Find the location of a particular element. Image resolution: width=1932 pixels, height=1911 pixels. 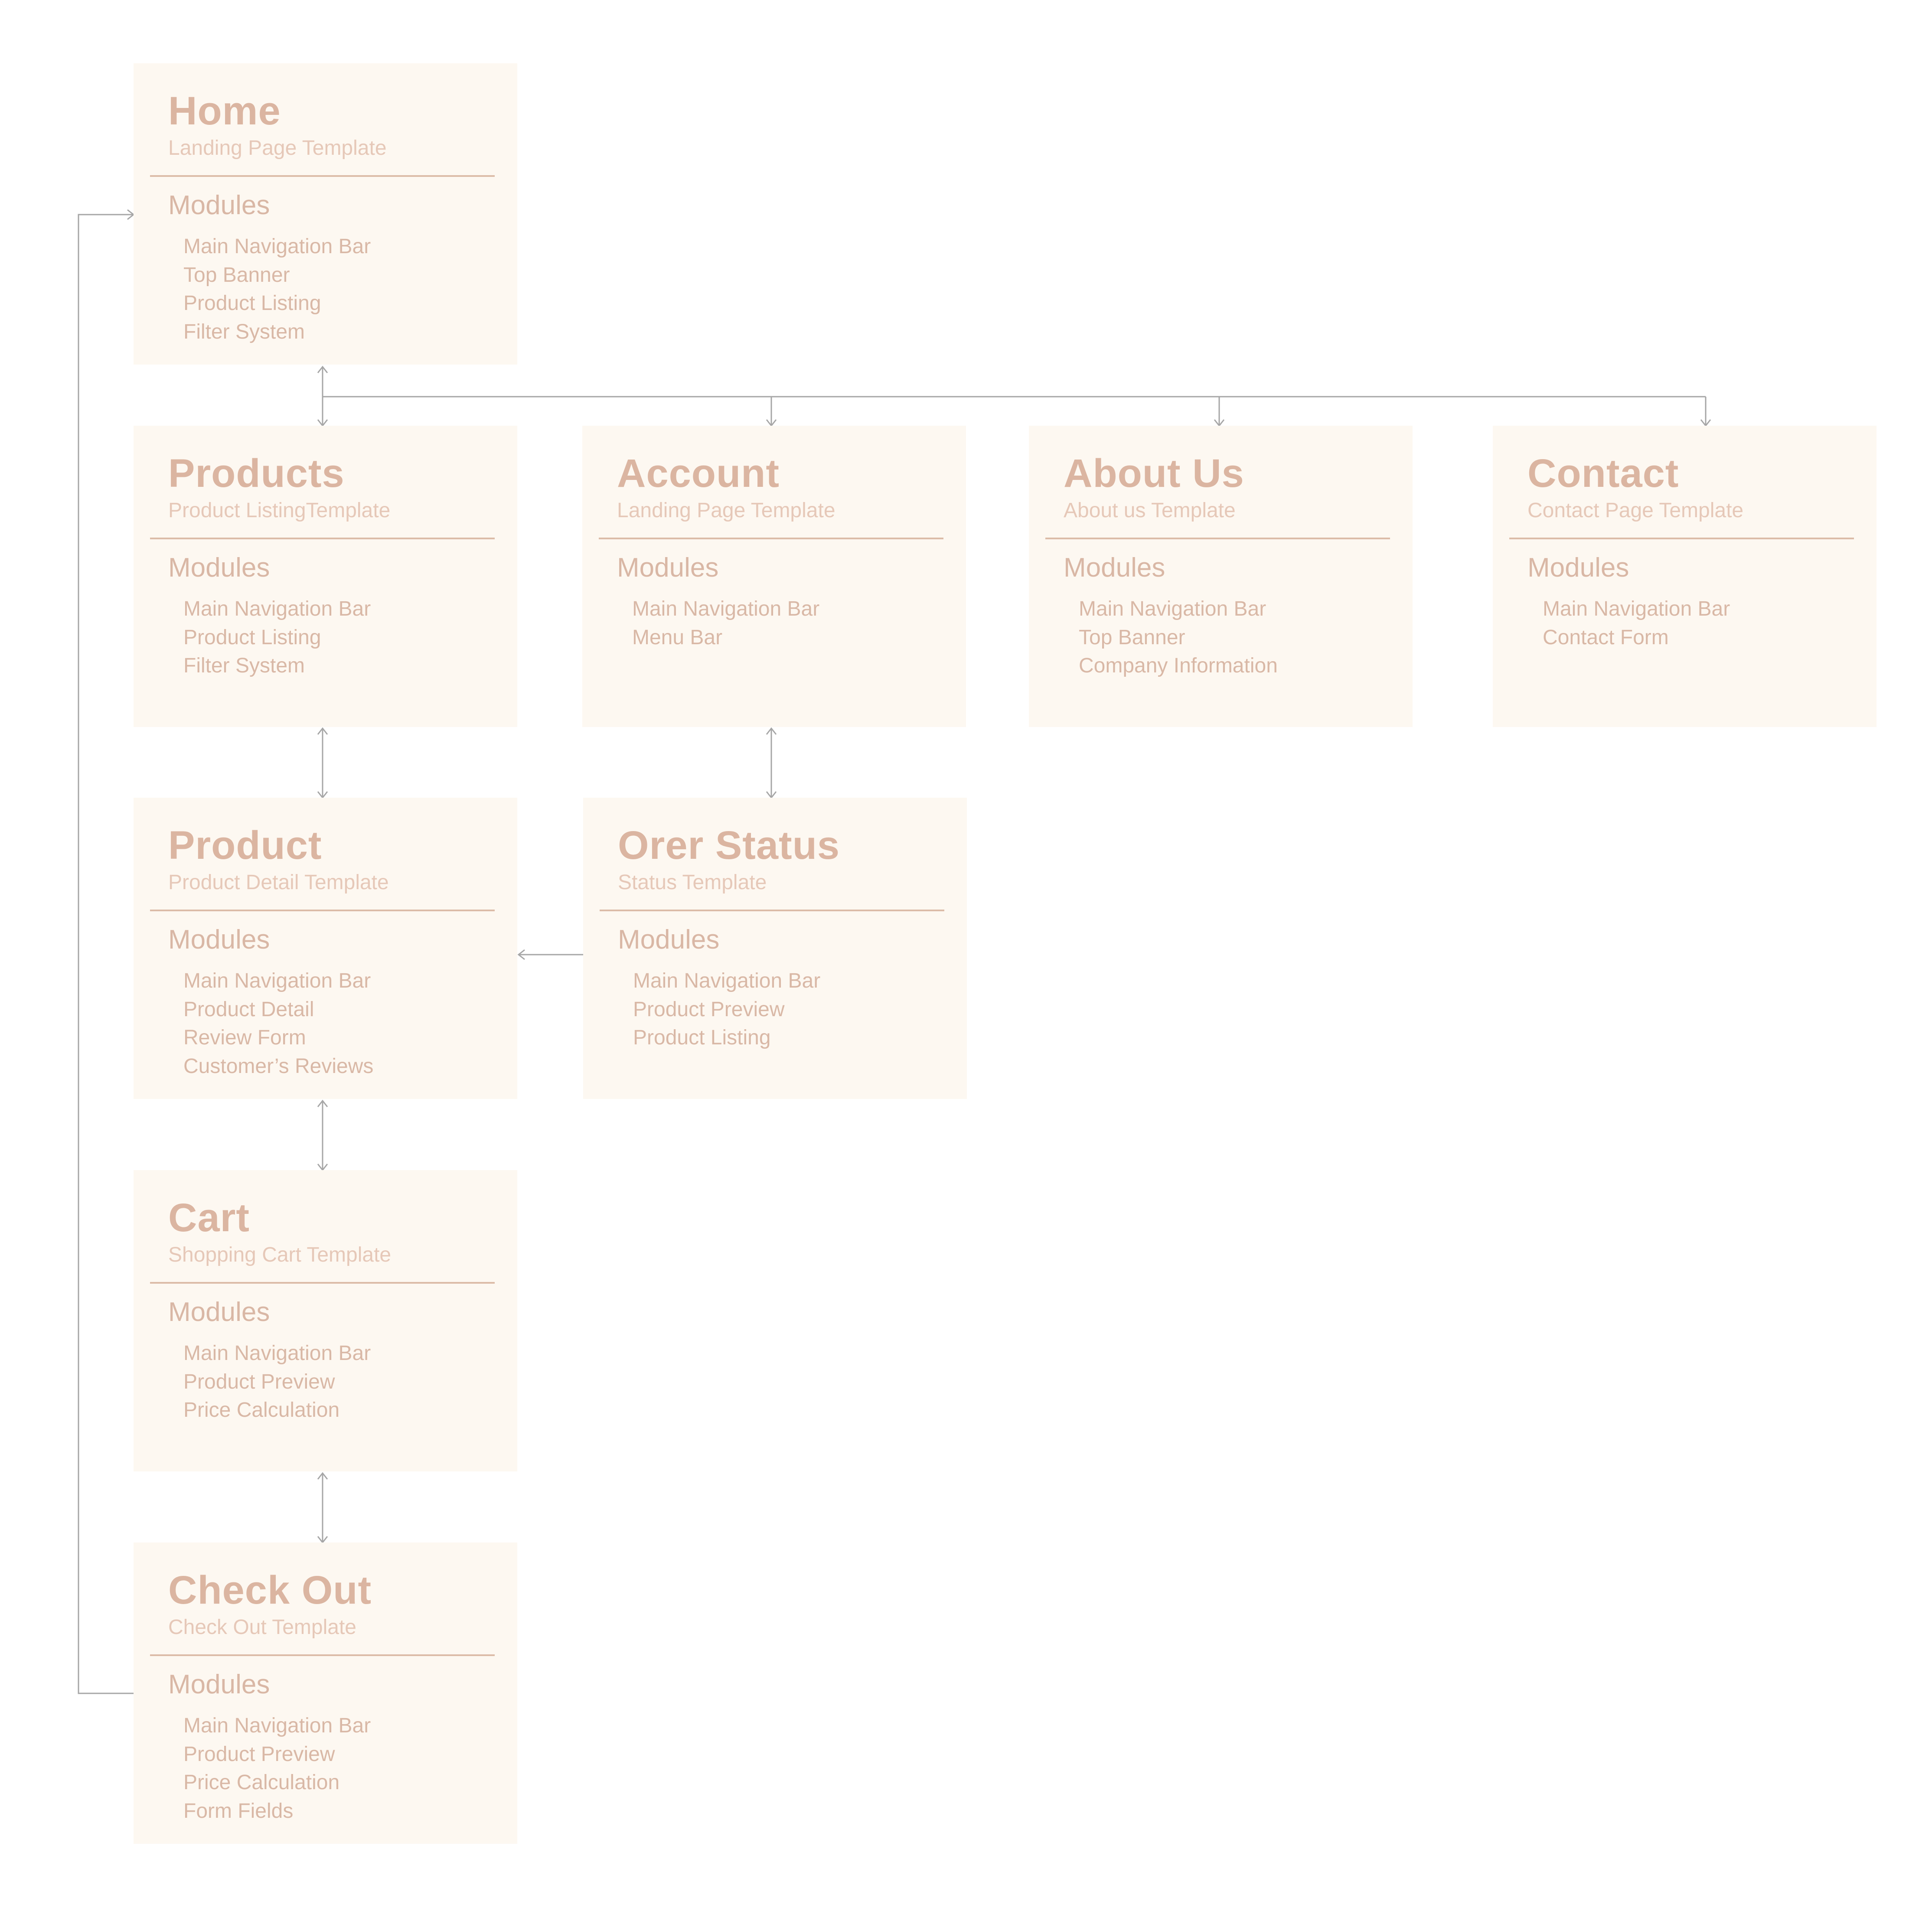

card-title: Check Out is located at coordinates (270, 1590).